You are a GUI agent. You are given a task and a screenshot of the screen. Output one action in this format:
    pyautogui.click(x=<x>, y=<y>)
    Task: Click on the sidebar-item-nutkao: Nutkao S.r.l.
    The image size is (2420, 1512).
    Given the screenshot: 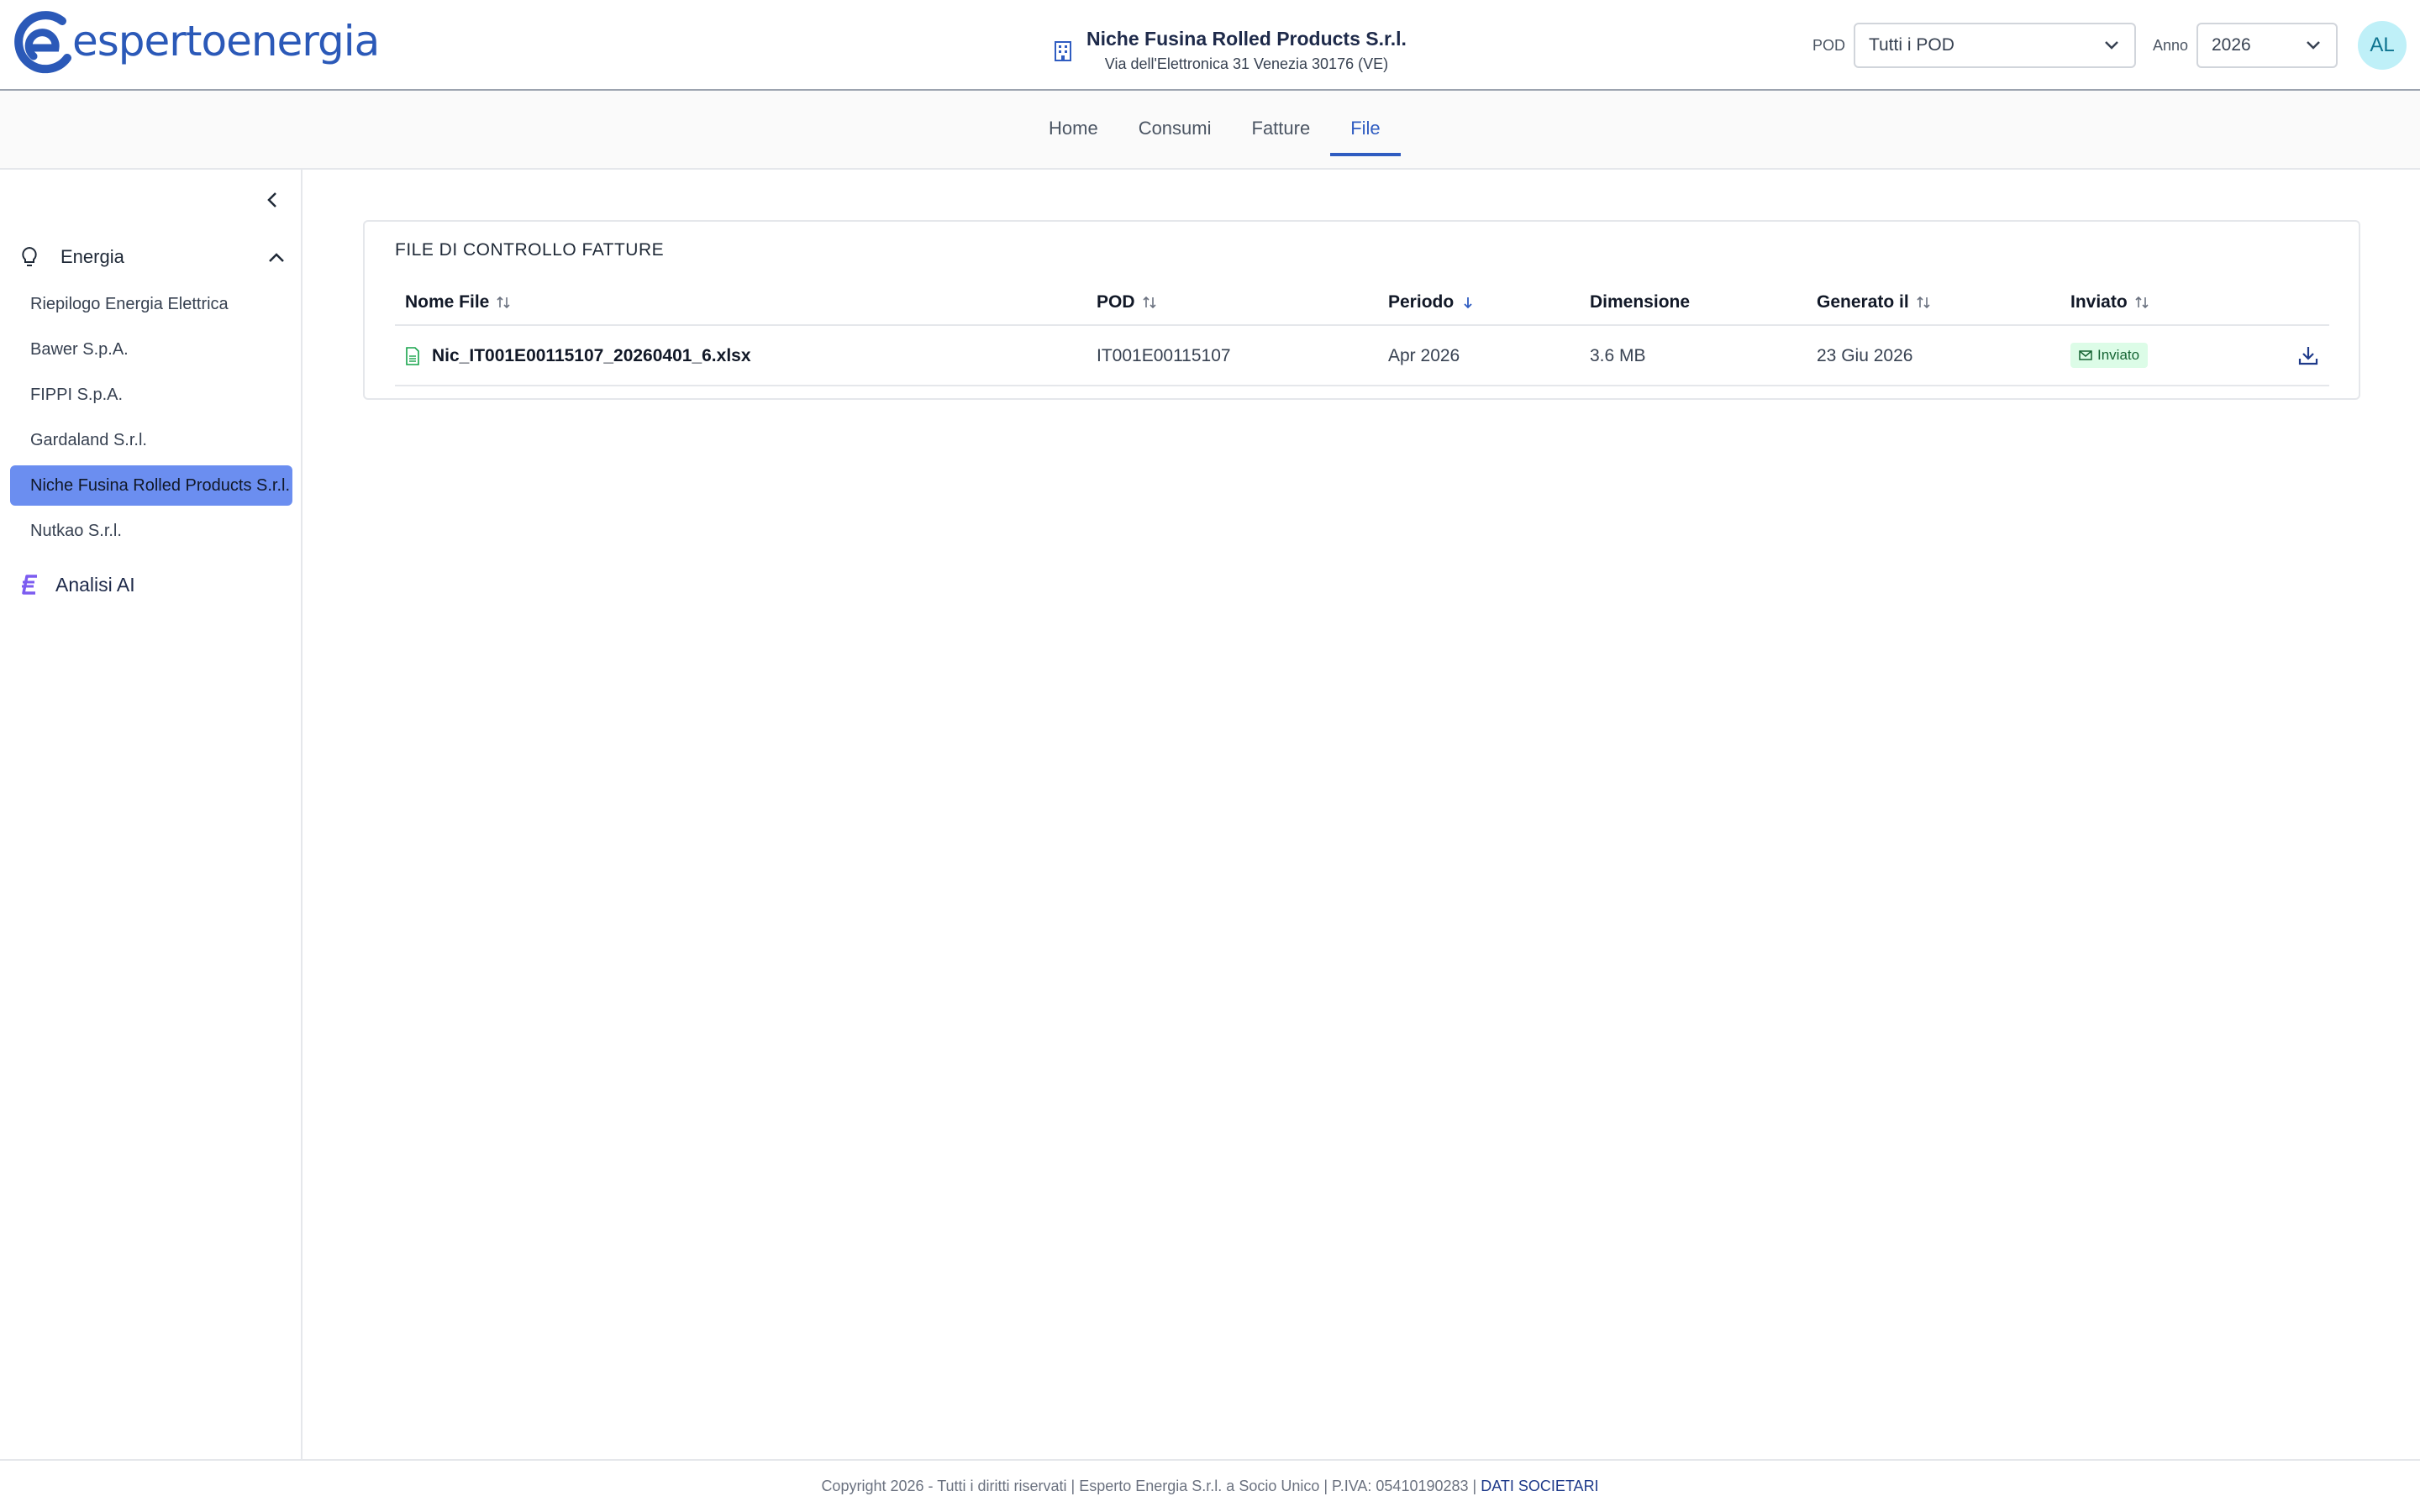 What is the action you would take?
    pyautogui.click(x=151, y=531)
    